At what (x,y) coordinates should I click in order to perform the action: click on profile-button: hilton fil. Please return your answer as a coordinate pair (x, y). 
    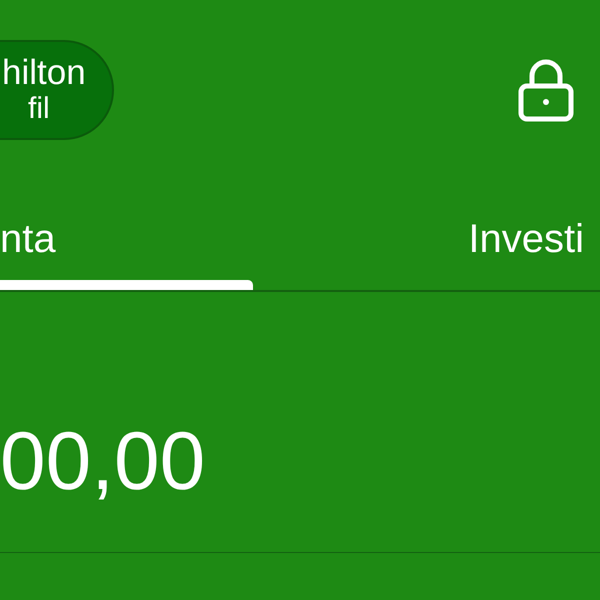
    Looking at the image, I should click on (57, 90).